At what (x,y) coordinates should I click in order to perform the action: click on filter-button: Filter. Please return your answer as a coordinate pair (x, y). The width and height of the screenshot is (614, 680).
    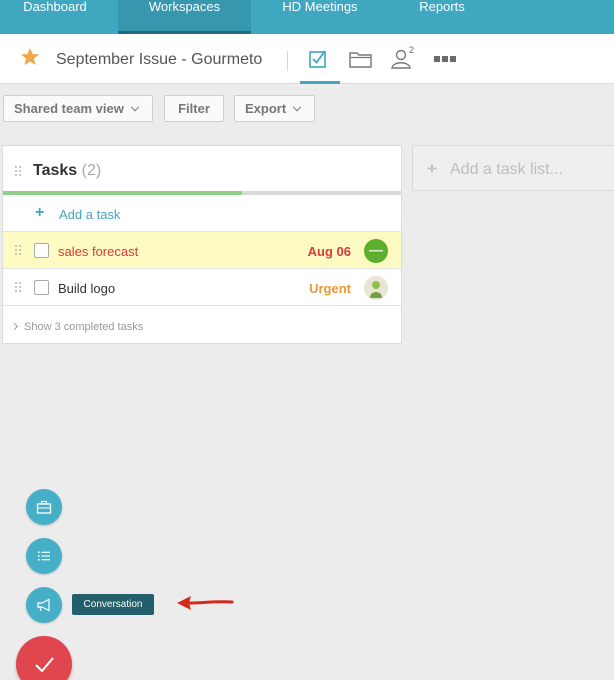
    Looking at the image, I should click on (194, 108).